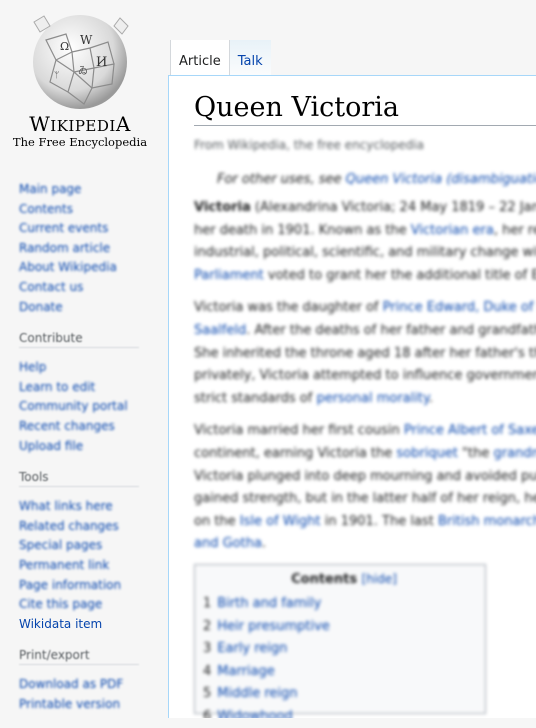  What do you see at coordinates (379, 579) in the screenshot?
I see `toc-hide-toggle: [hide]` at bounding box center [379, 579].